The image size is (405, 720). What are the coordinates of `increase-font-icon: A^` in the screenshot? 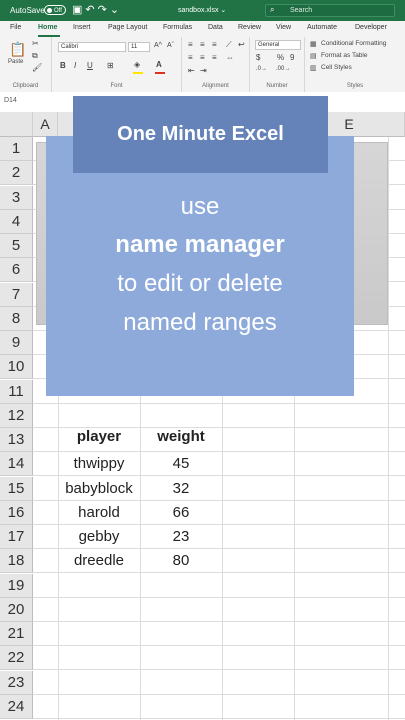 It's located at (158, 45).